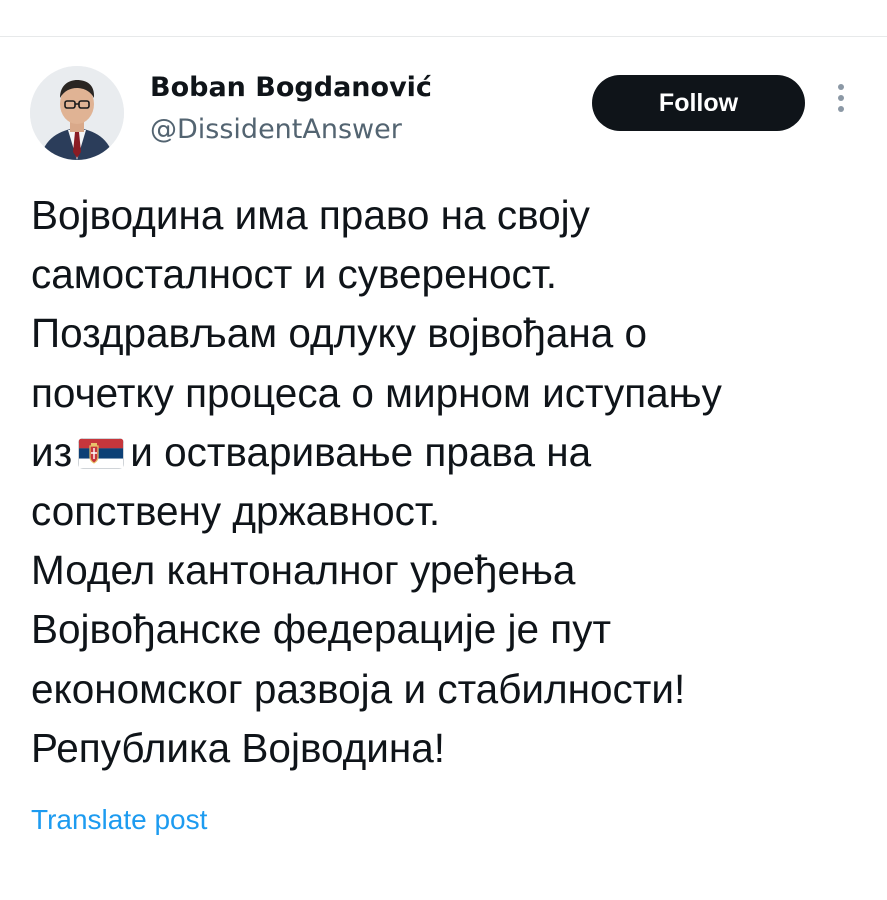 Image resolution: width=887 pixels, height=900 pixels. I want to click on translate-post-link: Translate post, so click(119, 820).